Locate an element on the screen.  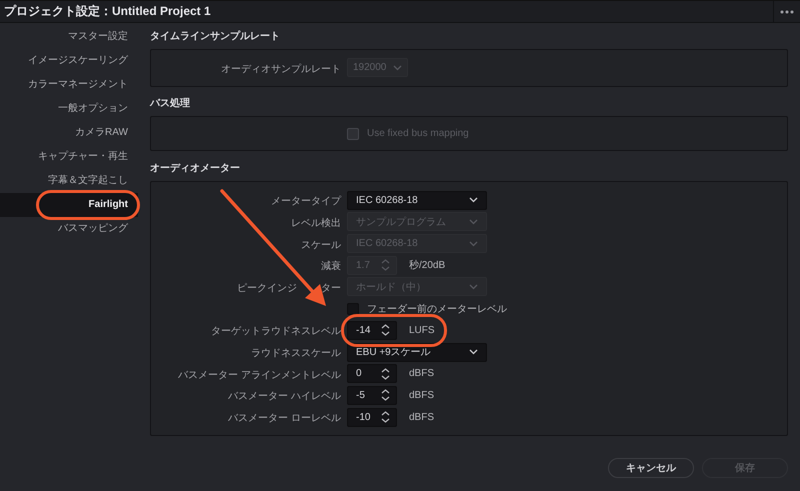
sidebar-item: 一般オプション is located at coordinates (69, 109).